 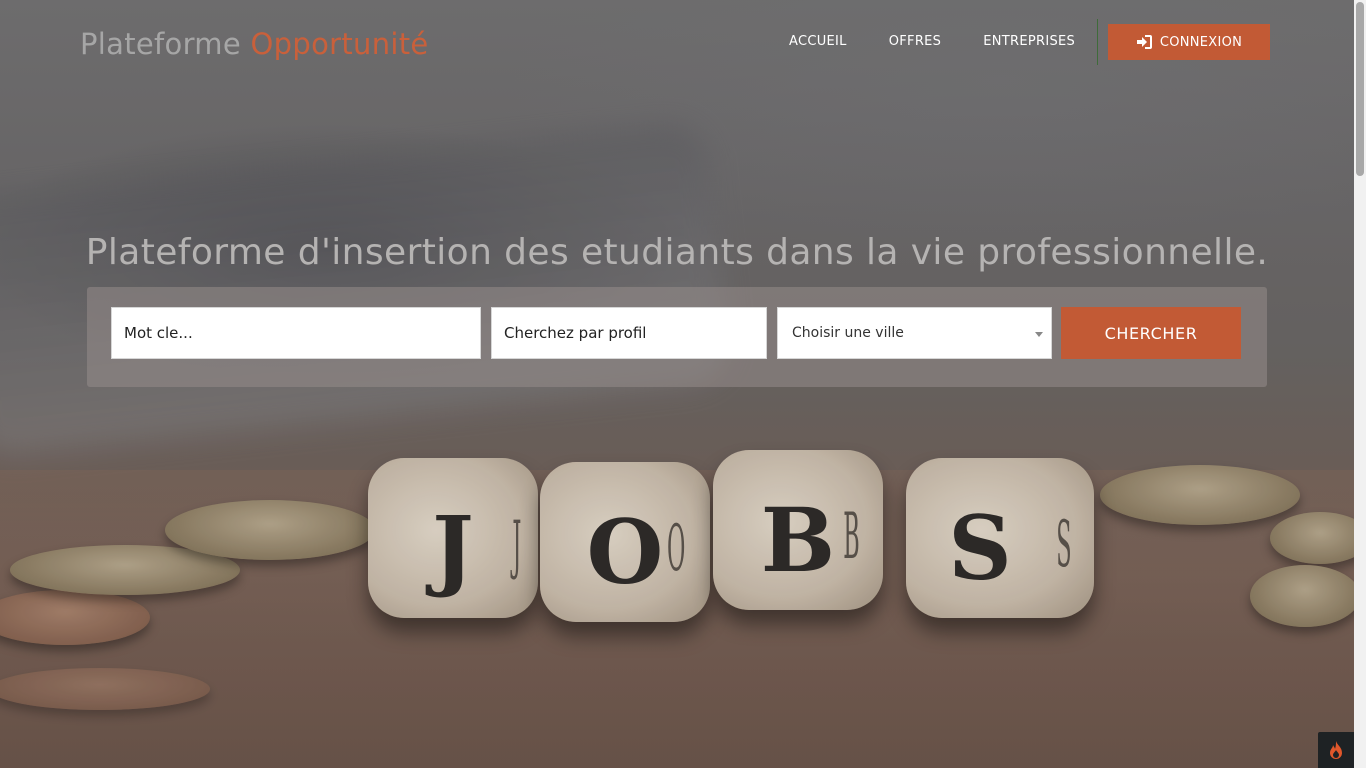 What do you see at coordinates (1151, 333) in the screenshot?
I see `search-button: CHERCHER` at bounding box center [1151, 333].